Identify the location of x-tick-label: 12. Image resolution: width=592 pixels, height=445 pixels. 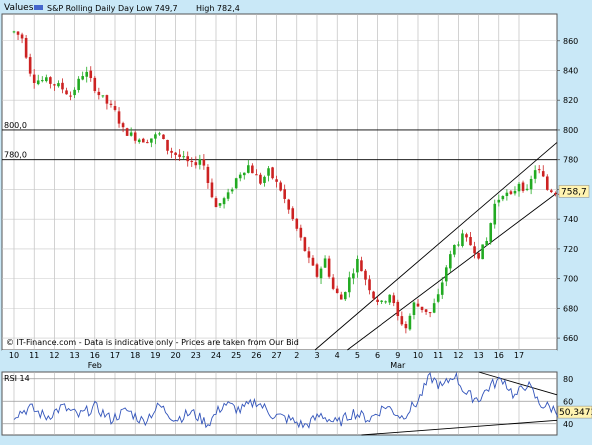
(54, 355).